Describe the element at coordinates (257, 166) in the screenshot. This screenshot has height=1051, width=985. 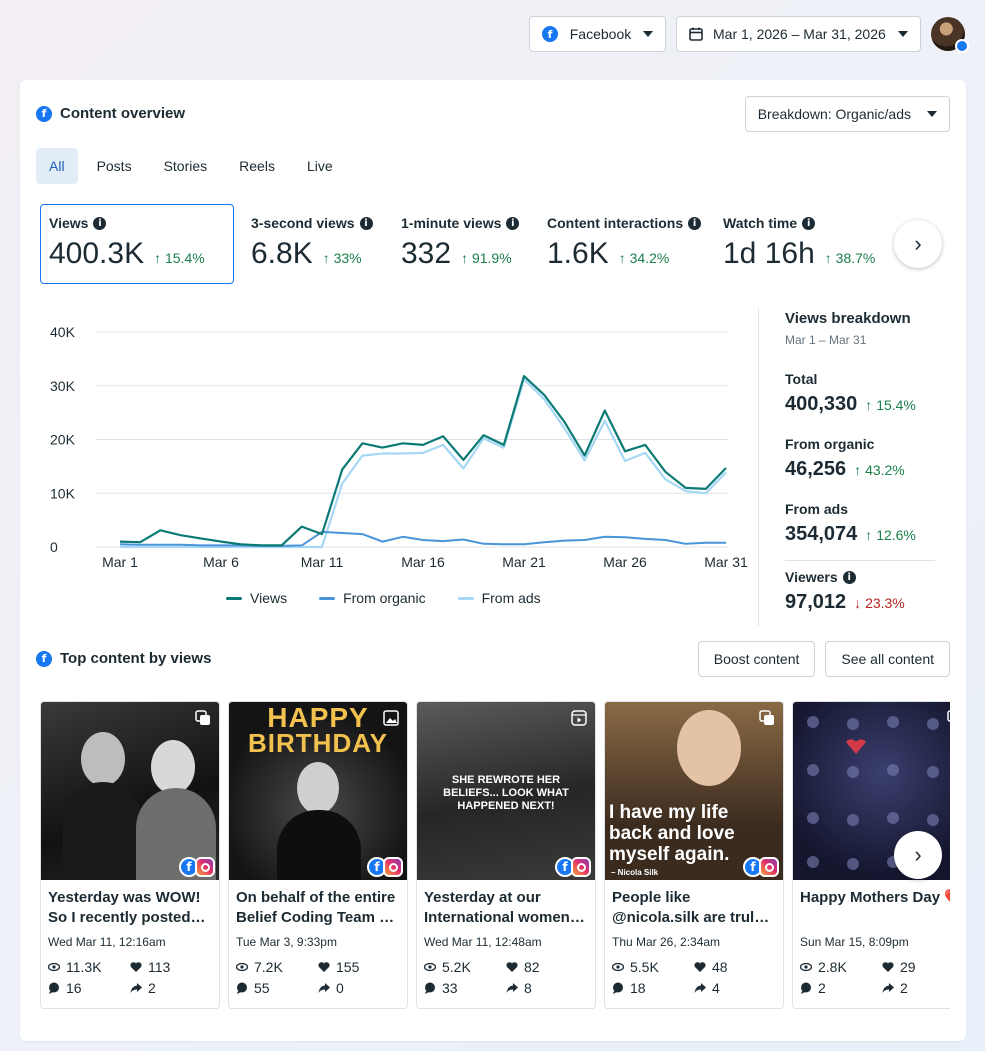
I see `tab-reels: Reels` at that location.